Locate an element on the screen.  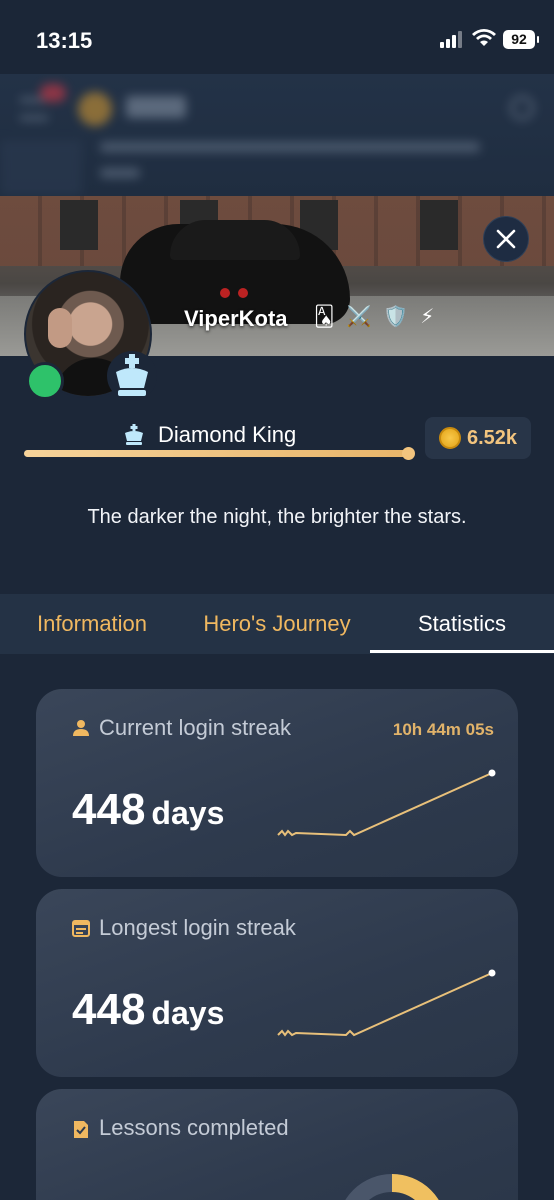
longest-login-streak-card: Longest login streak 448 days is located at coordinates (277, 983).